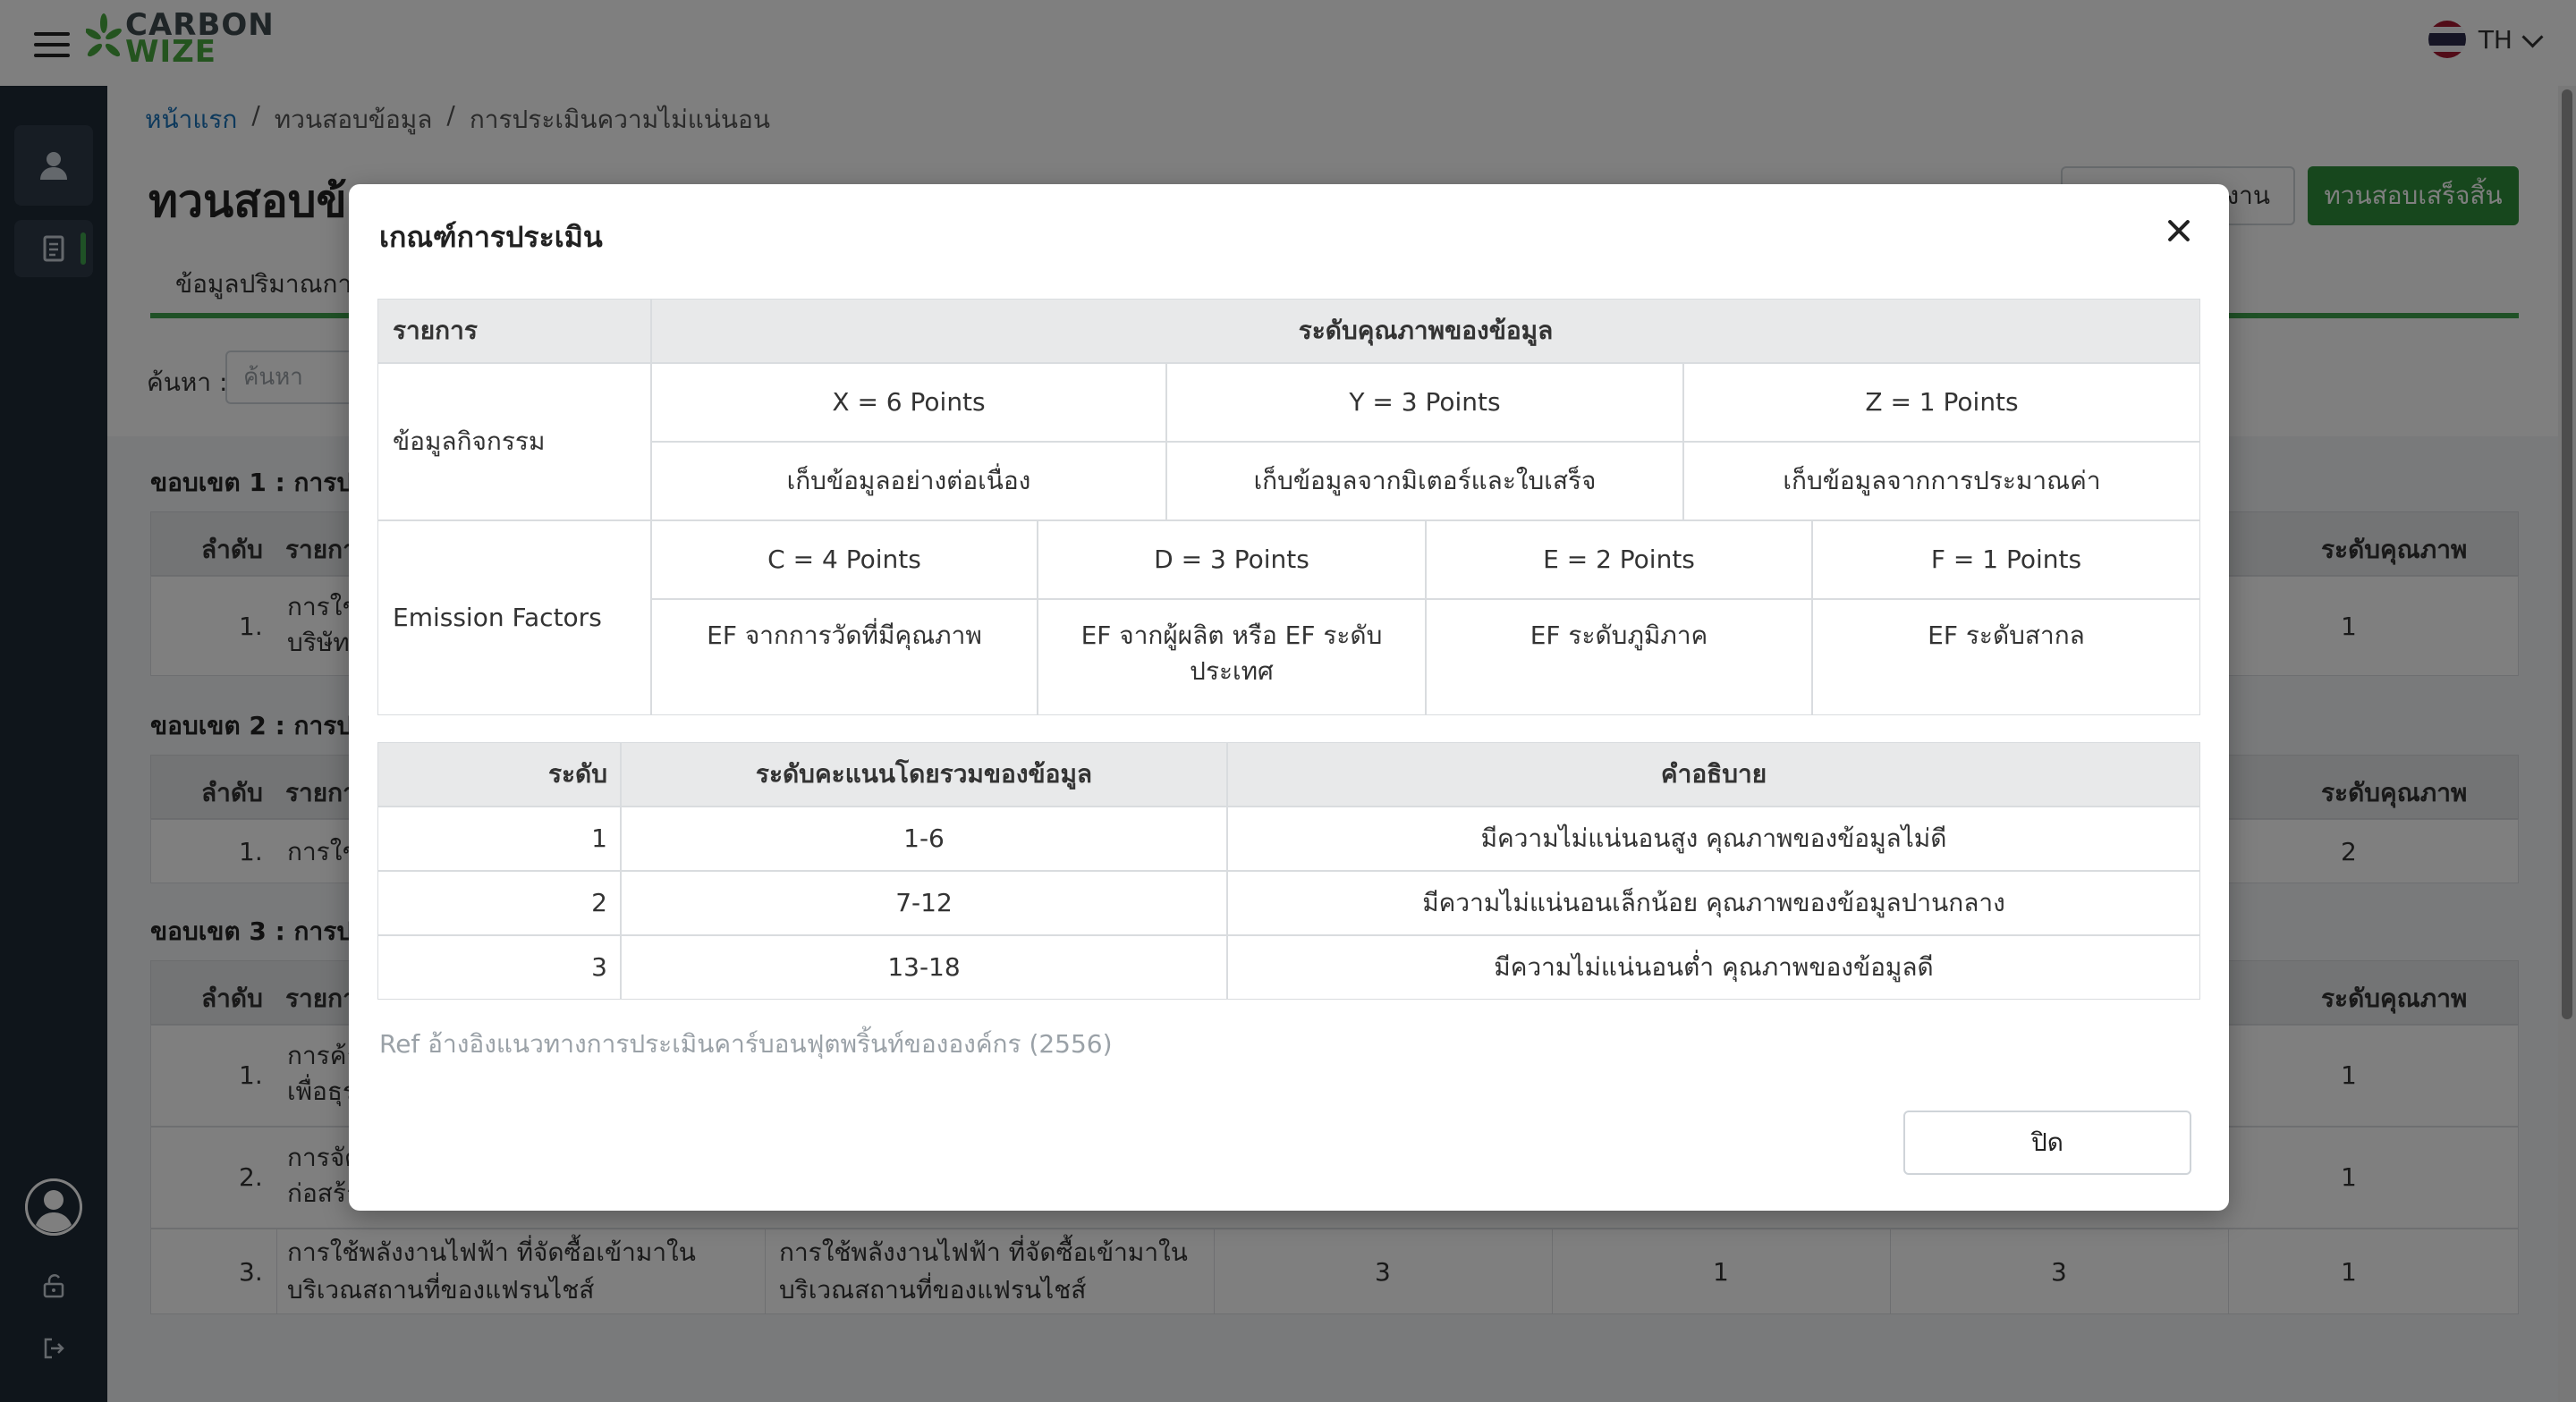  What do you see at coordinates (924, 903) in the screenshot?
I see `level-2-range: 7-12` at bounding box center [924, 903].